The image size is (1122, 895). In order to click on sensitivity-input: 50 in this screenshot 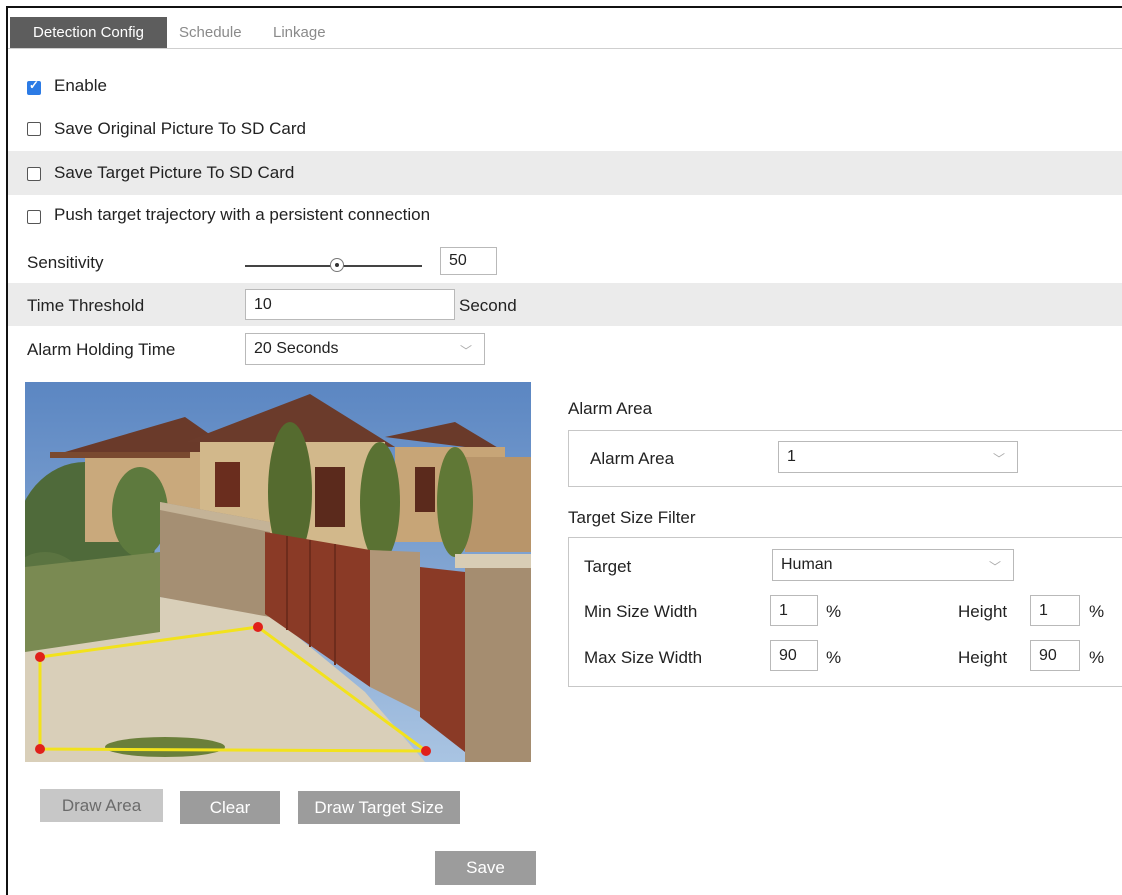, I will do `click(468, 261)`.